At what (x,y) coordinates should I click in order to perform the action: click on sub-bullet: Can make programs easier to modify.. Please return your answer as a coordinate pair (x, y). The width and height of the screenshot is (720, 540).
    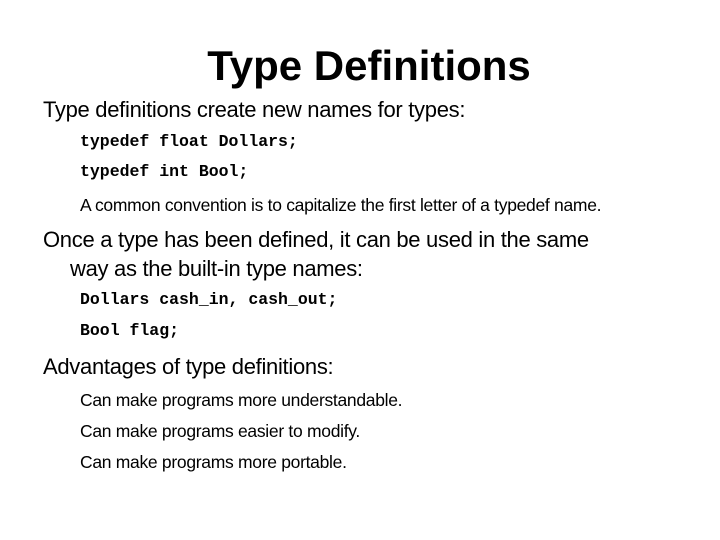
    Looking at the image, I should click on (220, 431).